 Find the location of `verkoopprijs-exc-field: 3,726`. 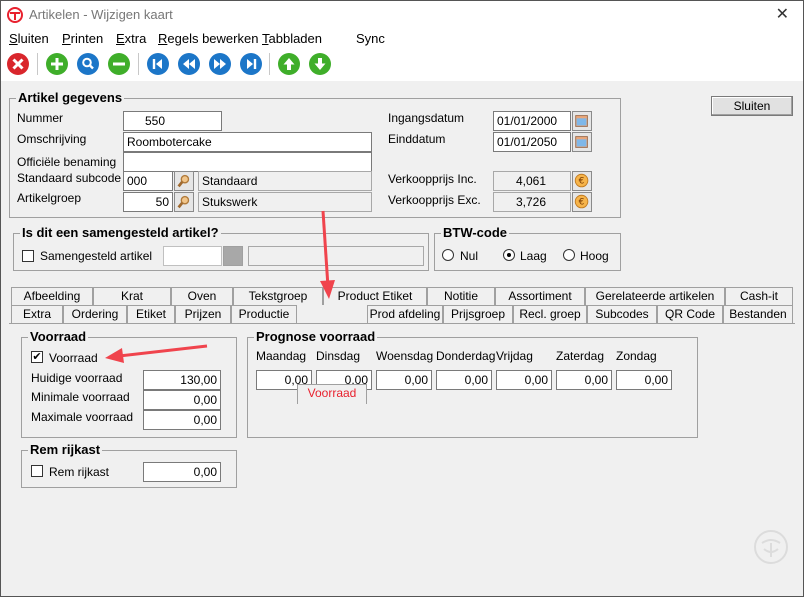

verkoopprijs-exc-field: 3,726 is located at coordinates (532, 202).